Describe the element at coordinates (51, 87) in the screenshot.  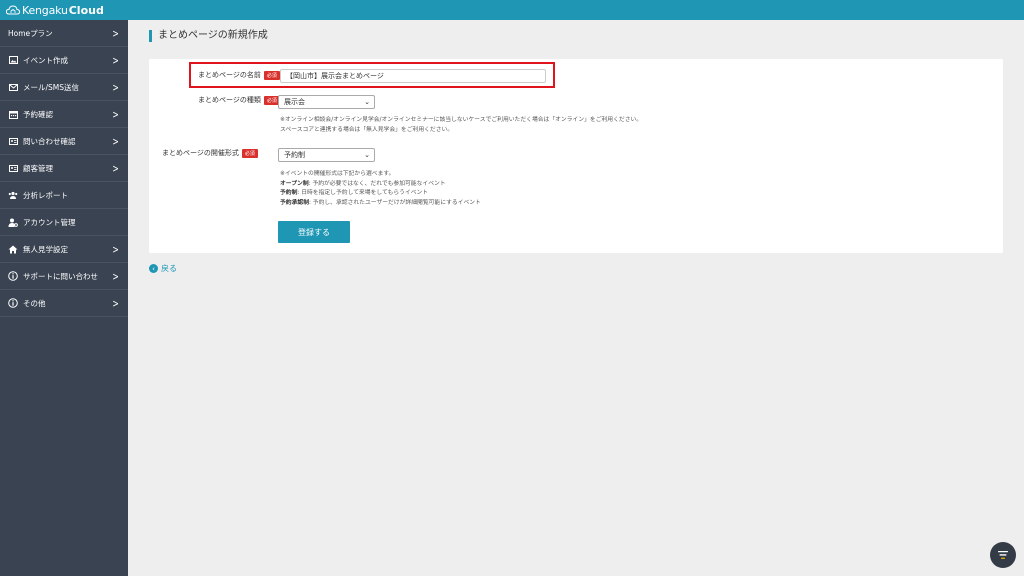
I see `sidebar-item-label: メール/SMS送信` at that location.